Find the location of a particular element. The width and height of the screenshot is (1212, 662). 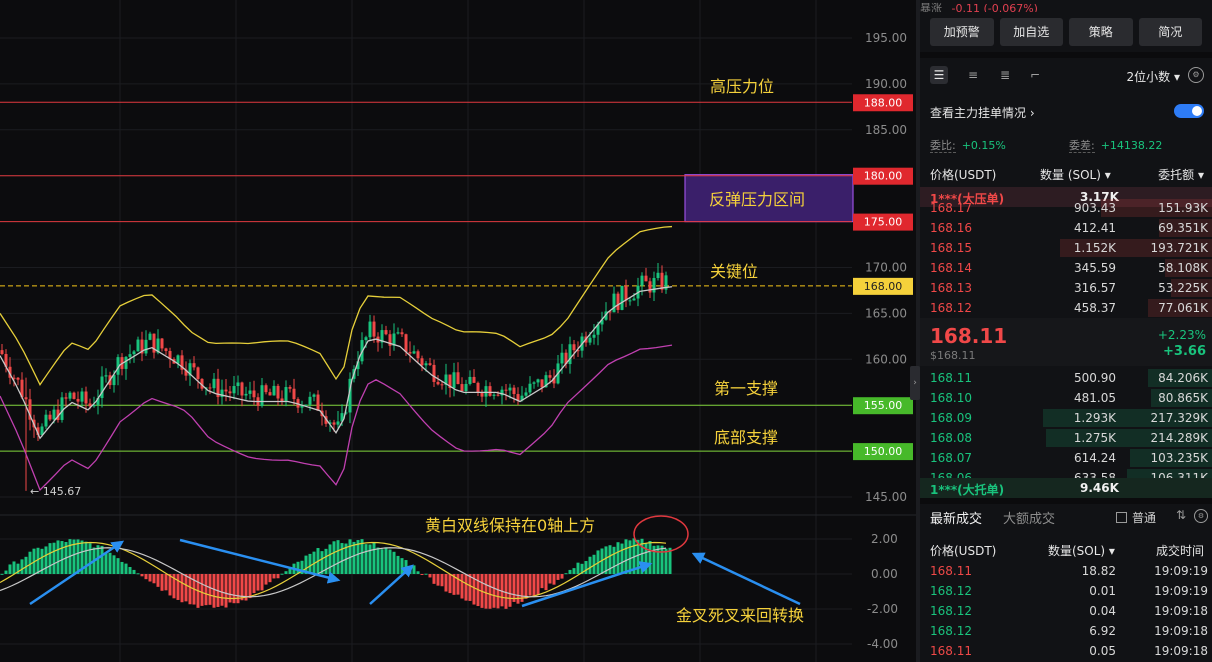

diff-value: +14138.22 is located at coordinates (1131, 145).